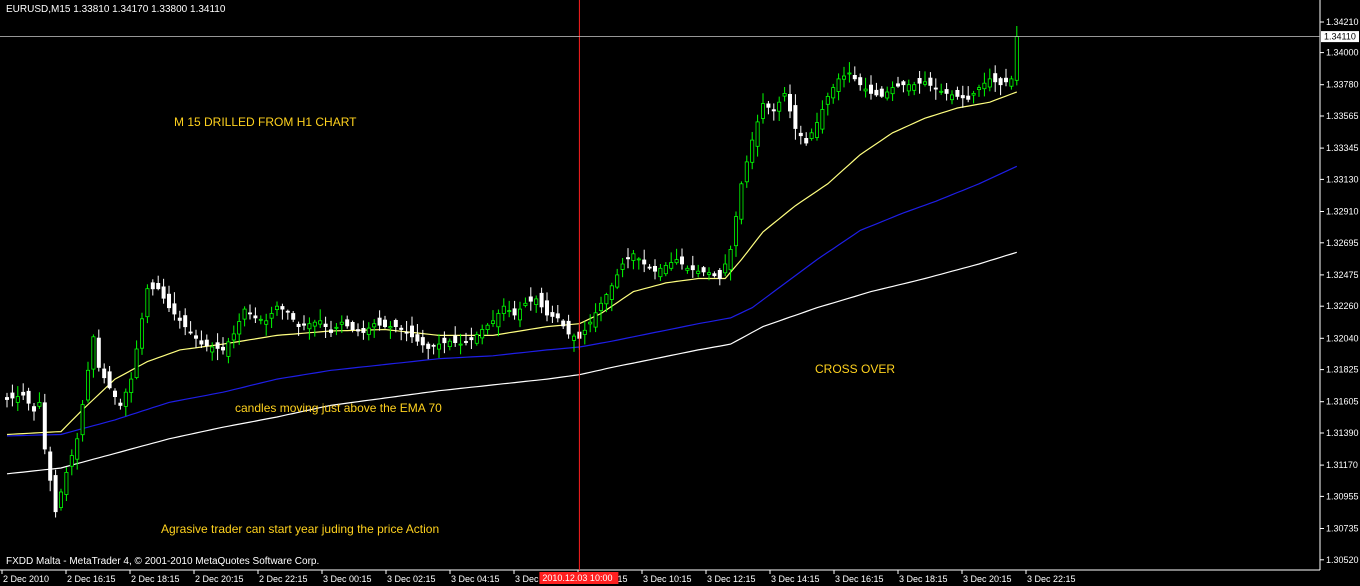  What do you see at coordinates (1342, 496) in the screenshot?
I see `y-tick-label: 1.30955` at bounding box center [1342, 496].